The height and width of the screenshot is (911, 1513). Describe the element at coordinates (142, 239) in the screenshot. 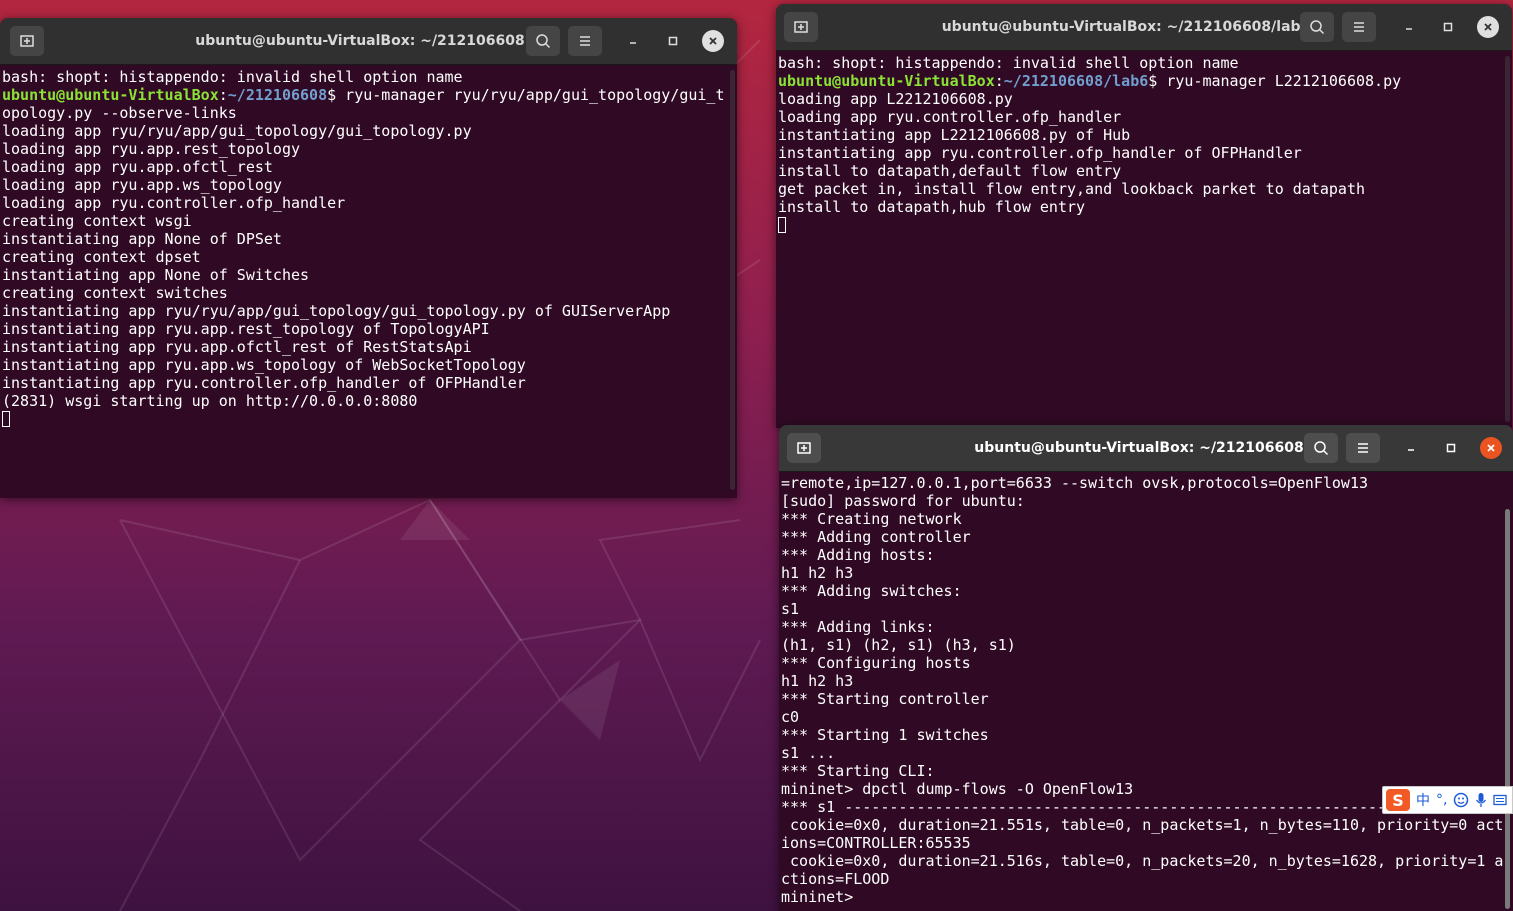

I see `line-text: instantiating app None of DPSet` at that location.